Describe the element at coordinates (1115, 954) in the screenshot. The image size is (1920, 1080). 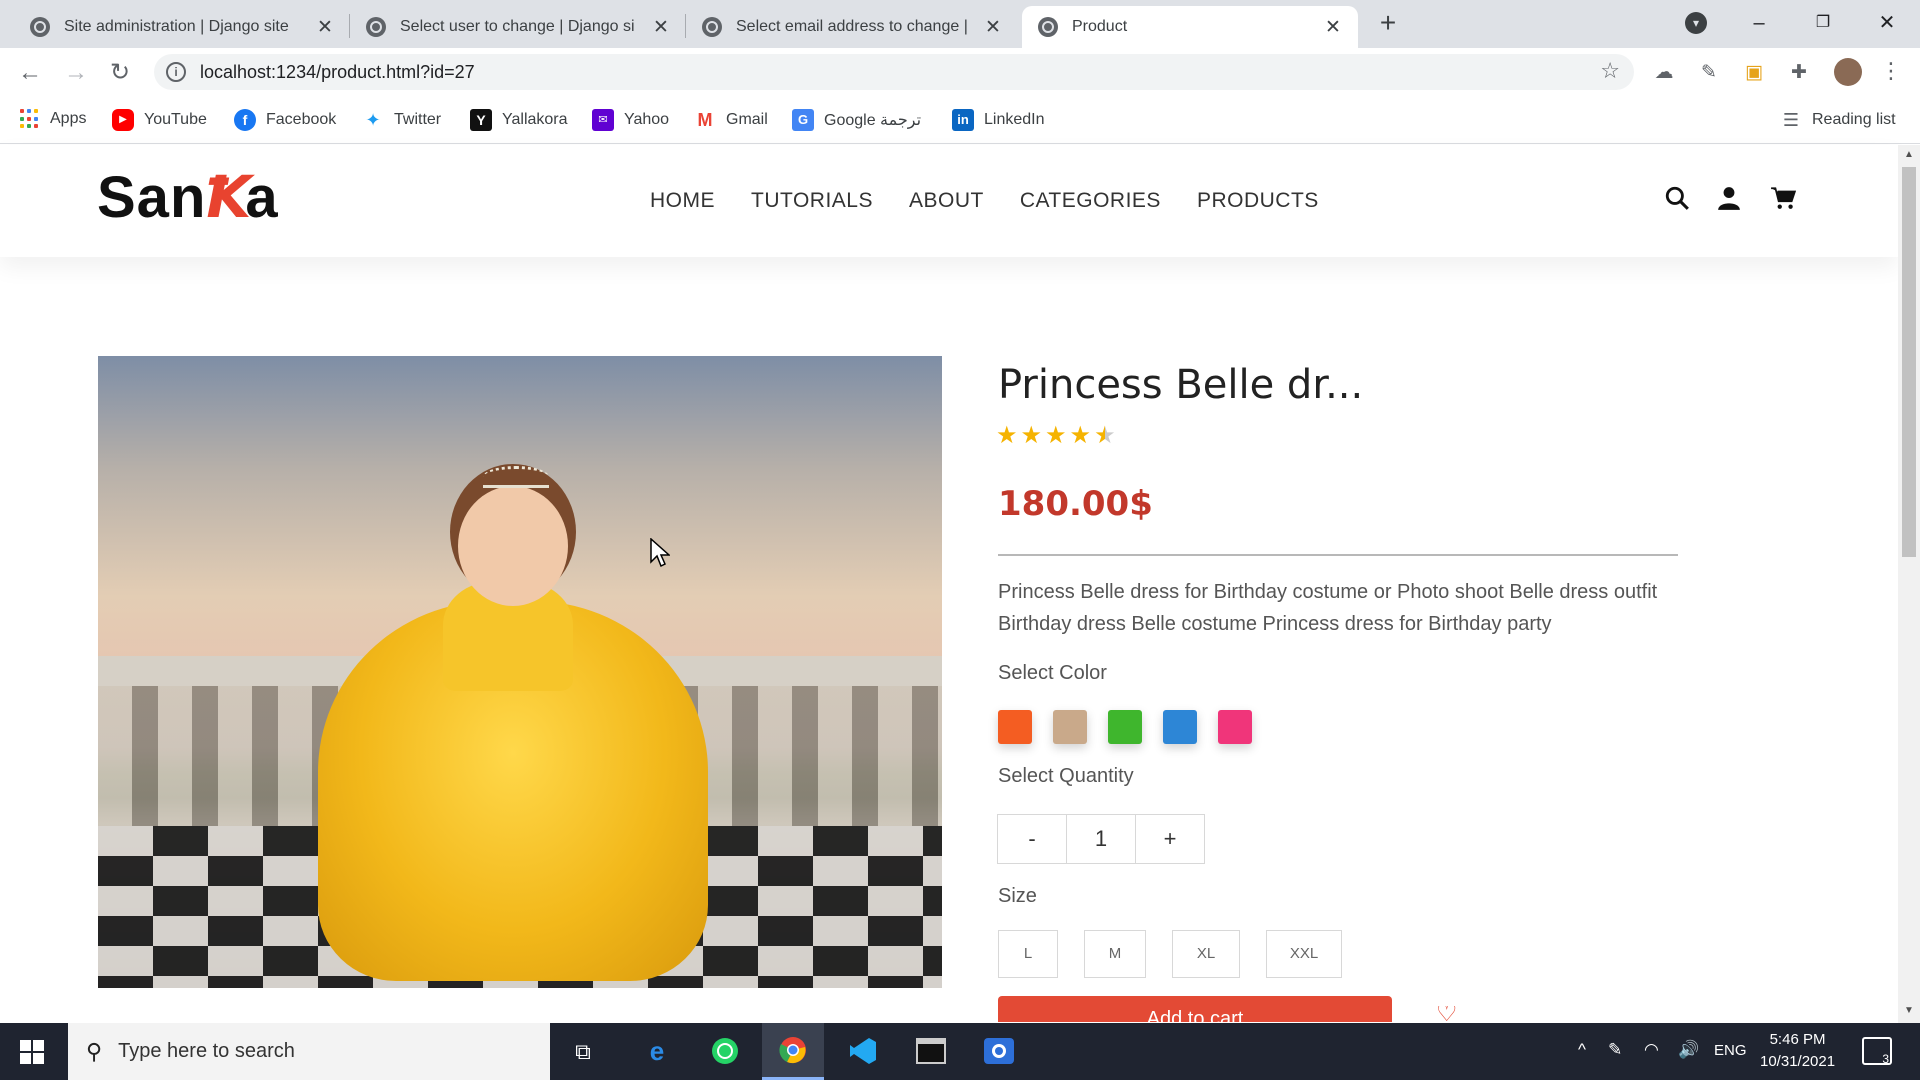
I see `size-option-m: M` at that location.